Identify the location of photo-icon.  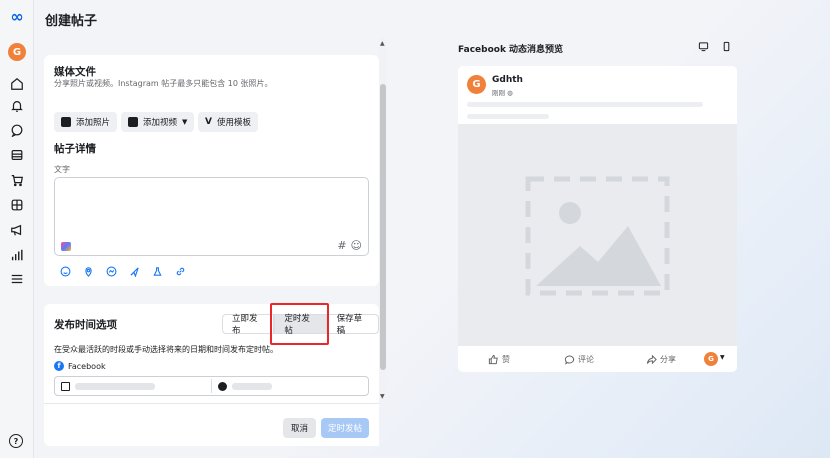
(66, 122).